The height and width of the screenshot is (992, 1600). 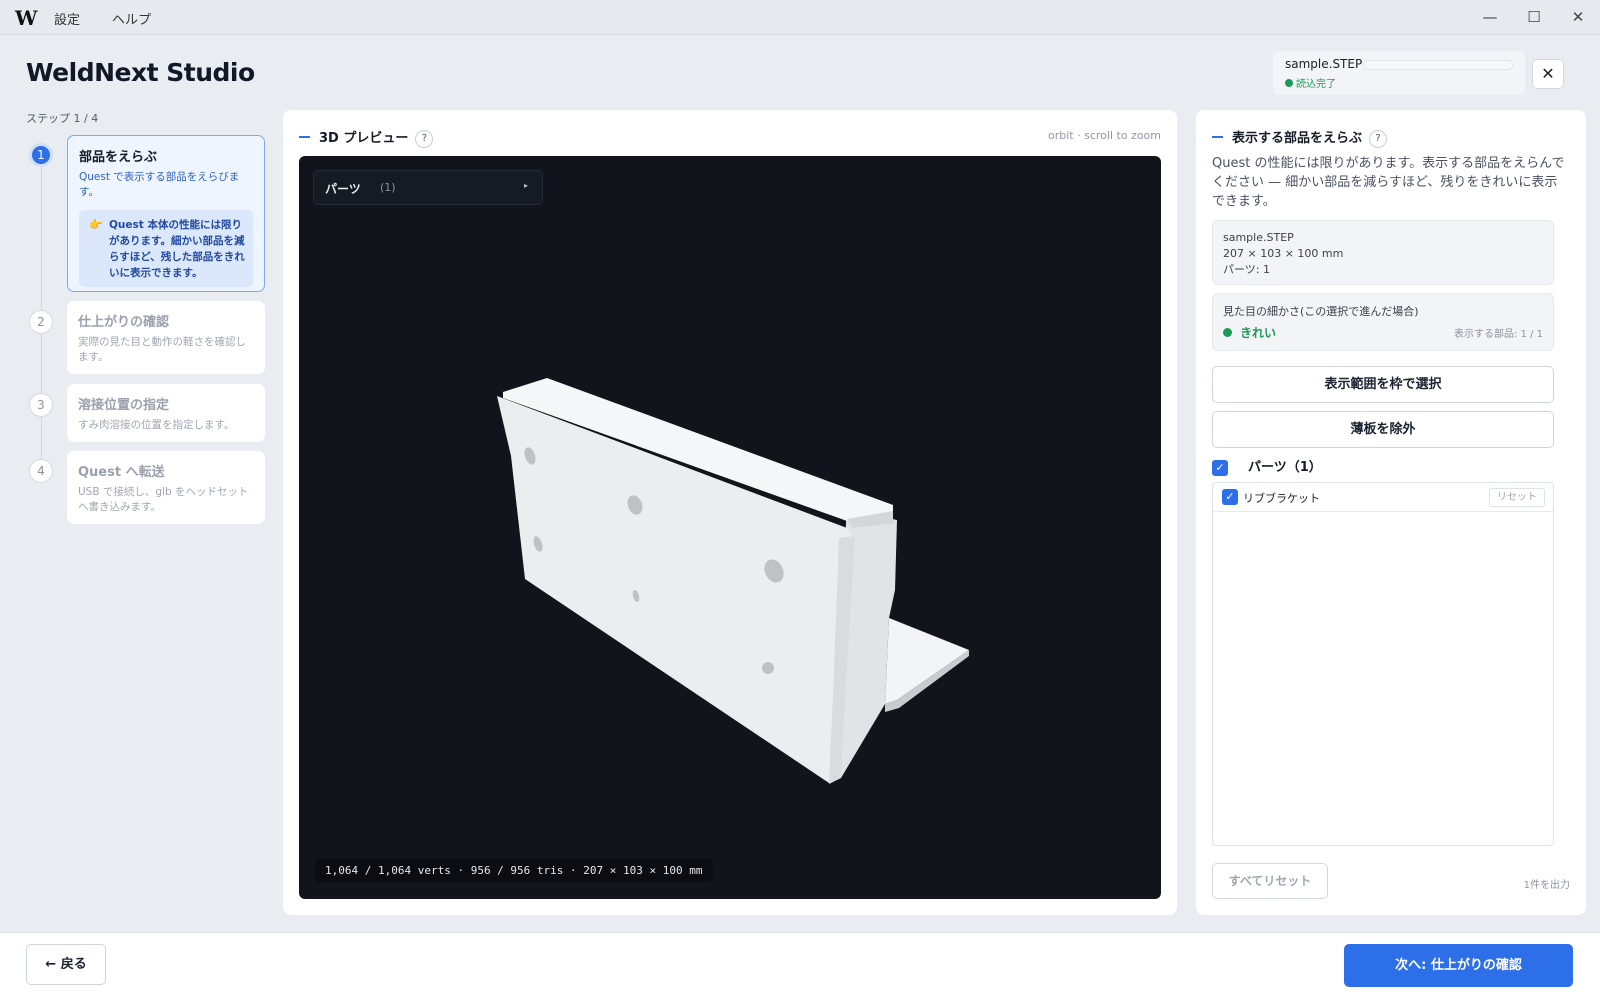 I want to click on file-name: sample.STEP, so click(x=1324, y=64).